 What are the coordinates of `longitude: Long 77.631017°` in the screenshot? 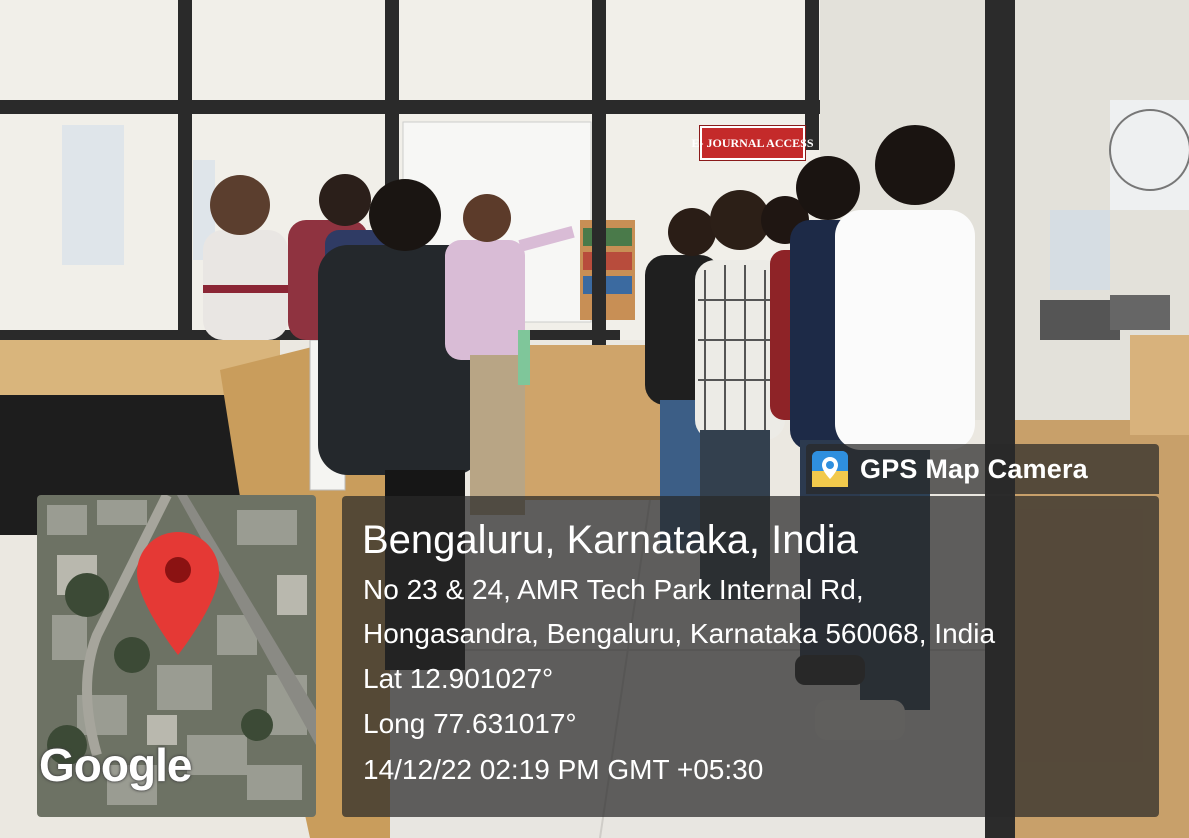 It's located at (470, 723).